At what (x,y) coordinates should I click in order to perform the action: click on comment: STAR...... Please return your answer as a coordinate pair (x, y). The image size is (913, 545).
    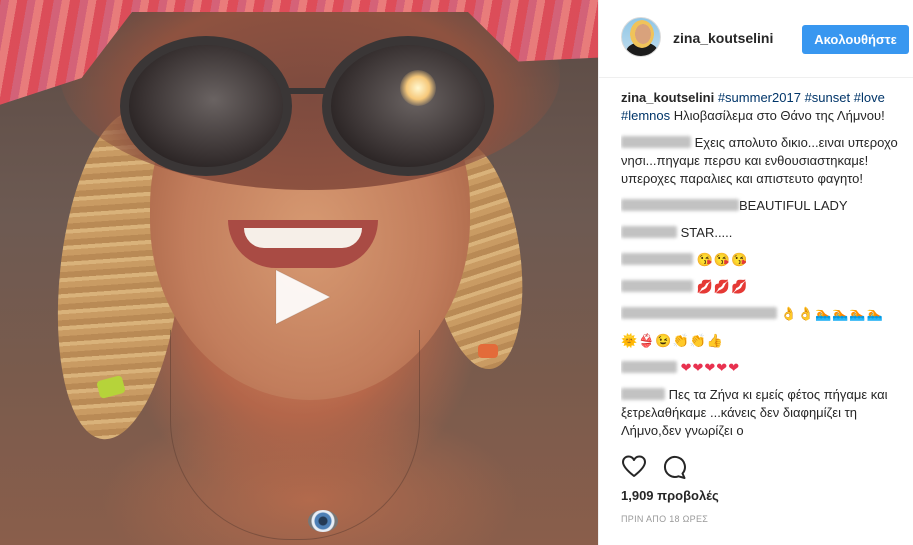
    Looking at the image, I should click on (765, 233).